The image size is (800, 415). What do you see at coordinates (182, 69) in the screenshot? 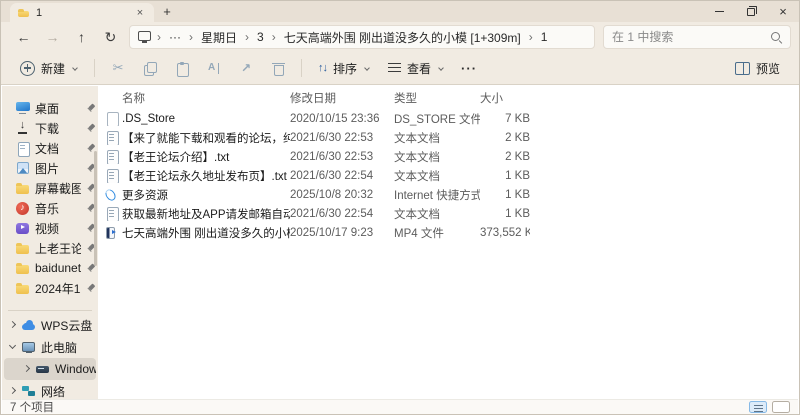
I see `paste-icon` at bounding box center [182, 69].